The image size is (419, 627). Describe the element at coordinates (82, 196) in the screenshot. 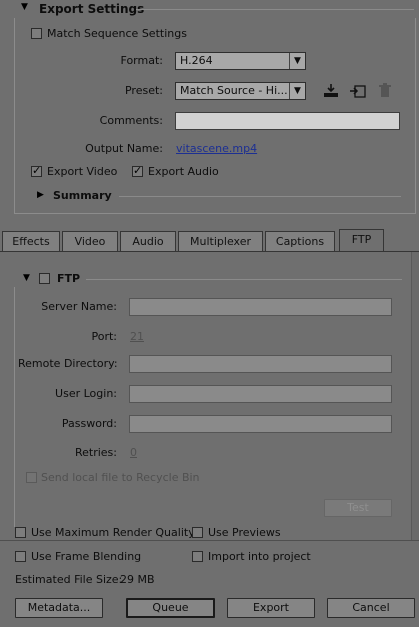

I see `summary-label: Summary` at that location.